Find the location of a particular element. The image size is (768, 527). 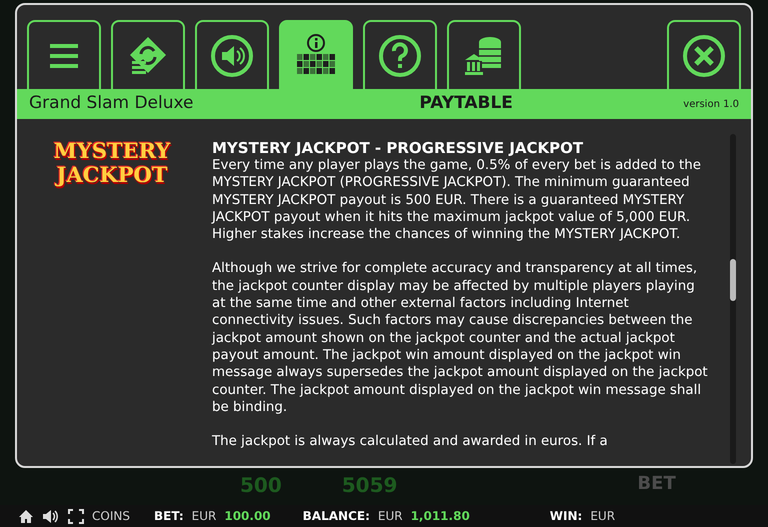

bet-value: 100.00 is located at coordinates (247, 516).